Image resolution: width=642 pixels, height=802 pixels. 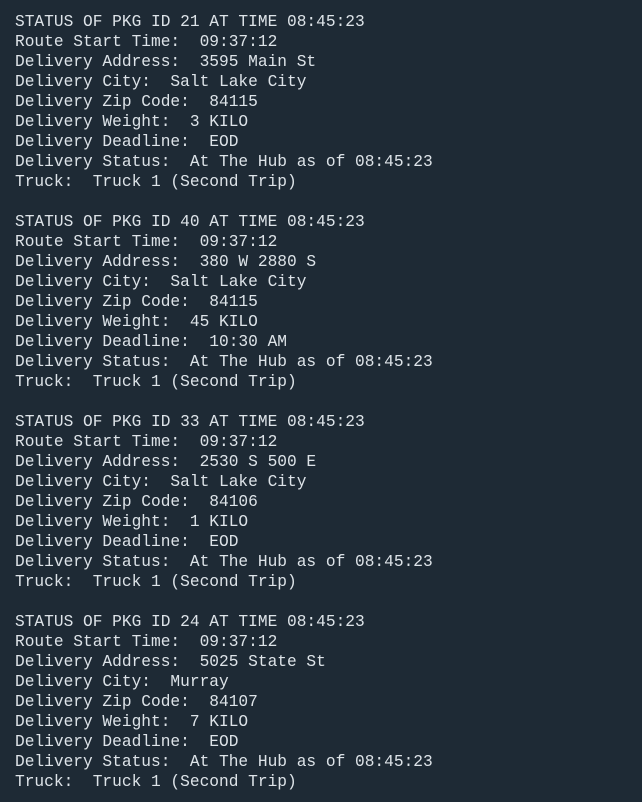 What do you see at coordinates (190, 422) in the screenshot?
I see `status-header: STATUS OF PKG ID 33 AT TIME 08:45:23` at bounding box center [190, 422].